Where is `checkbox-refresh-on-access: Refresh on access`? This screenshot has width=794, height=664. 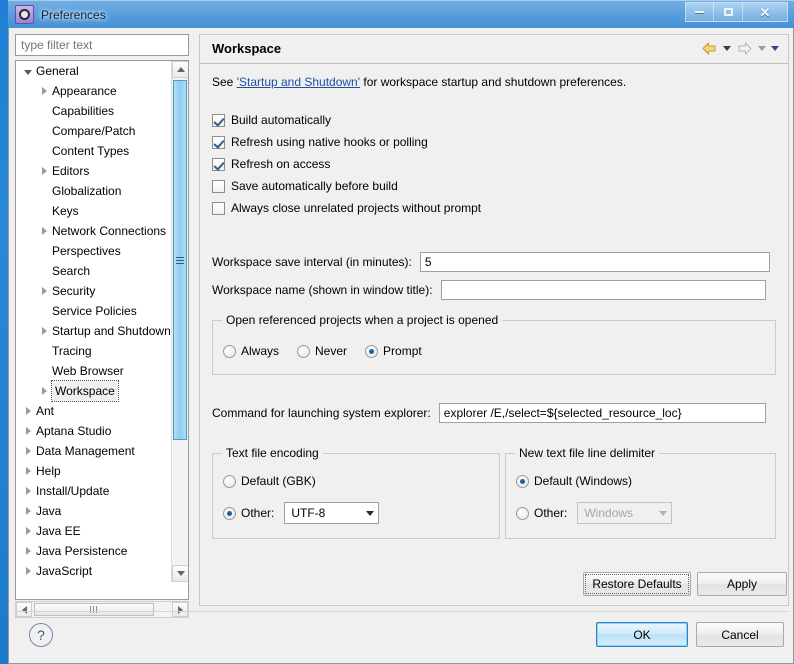
checkbox-refresh-on-access: Refresh on access is located at coordinates (271, 164).